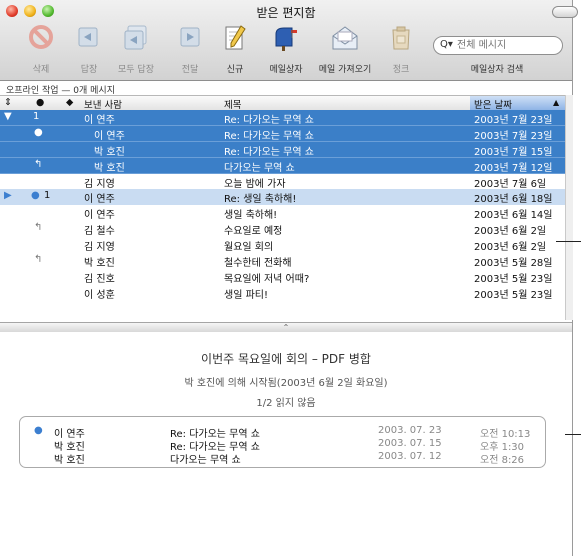 This screenshot has height=556, width=581. I want to click on mailbox-label: 메일상자, so click(286, 70).